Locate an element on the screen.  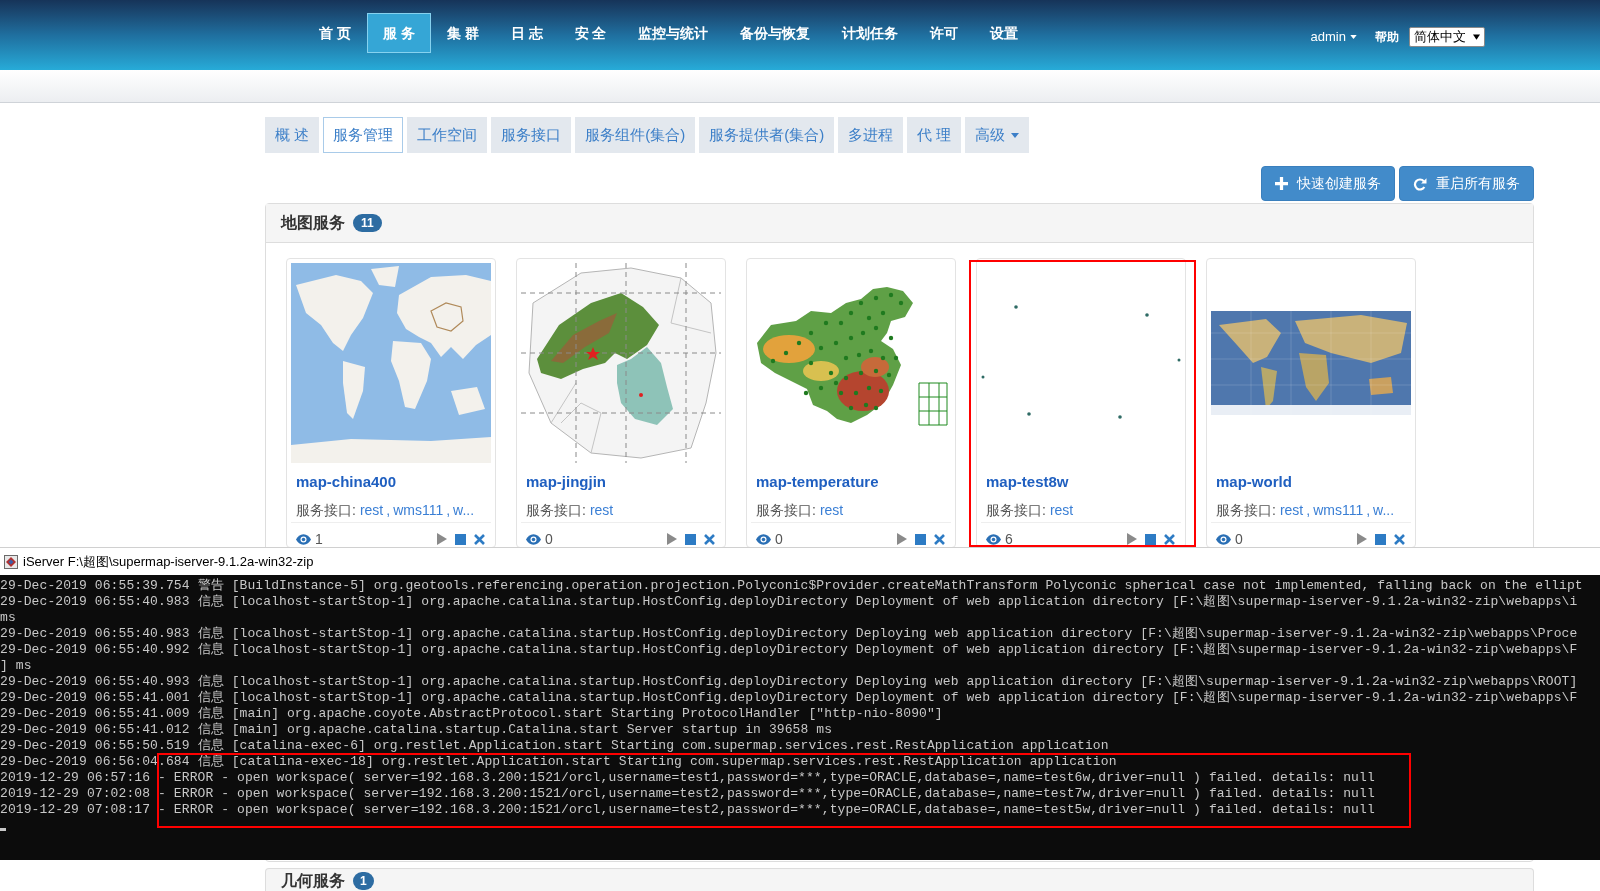
nav-item: 首 页 is located at coordinates (335, 33).